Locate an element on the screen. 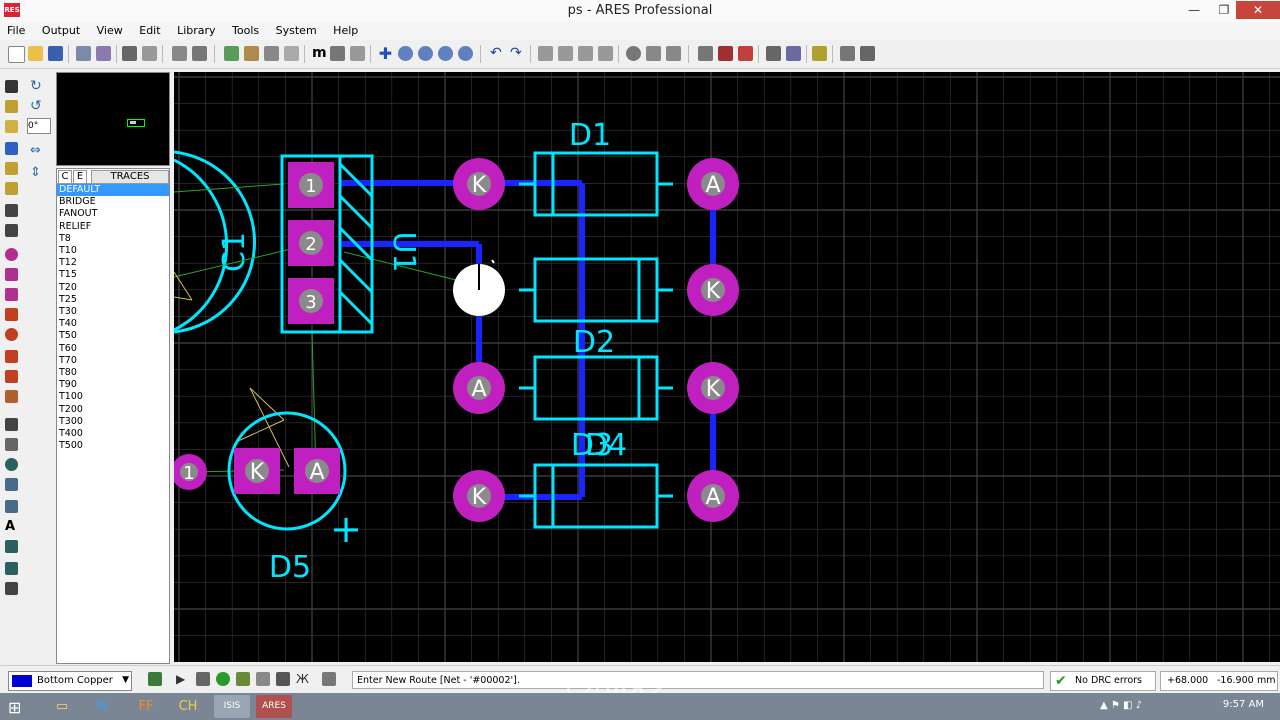  open-folder-icon is located at coordinates (35, 53).